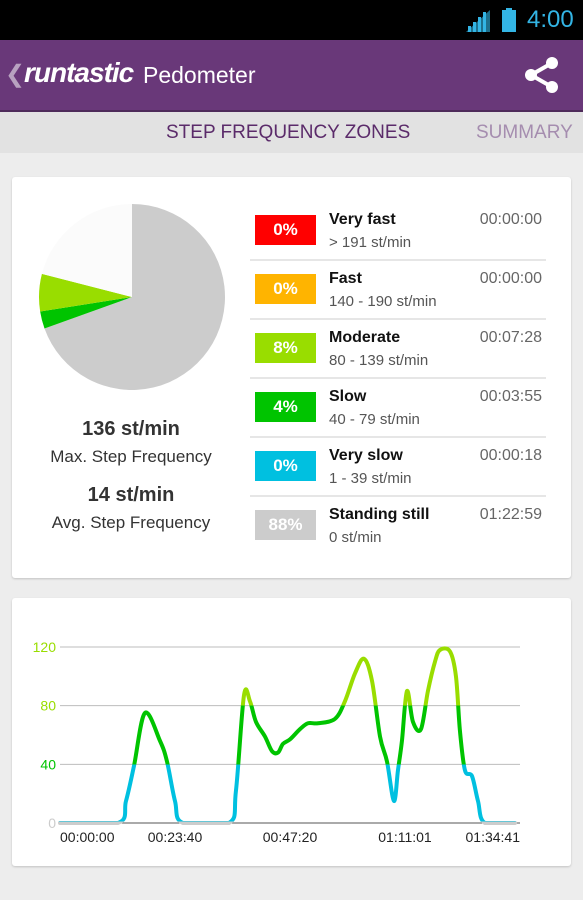 The width and height of the screenshot is (583, 900). I want to click on zone-name: Slow, so click(348, 396).